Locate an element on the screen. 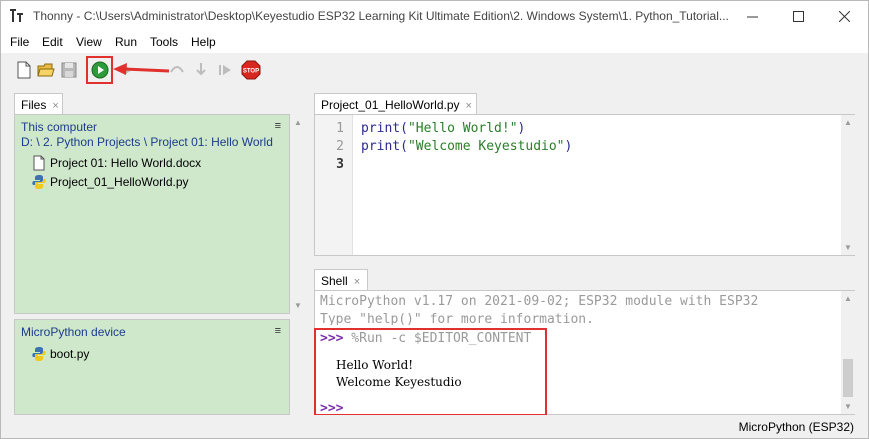 The width and height of the screenshot is (869, 439). document-icon is located at coordinates (39, 163).